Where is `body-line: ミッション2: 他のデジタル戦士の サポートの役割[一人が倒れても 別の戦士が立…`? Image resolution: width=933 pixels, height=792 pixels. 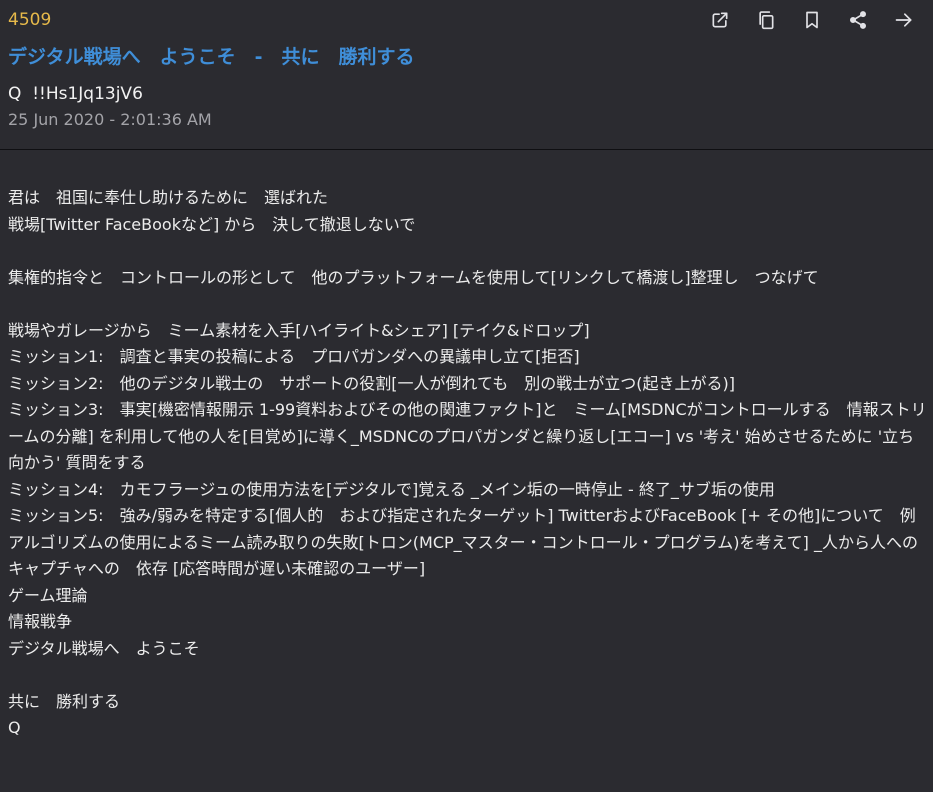
body-line: ミッション2: 他のデジタル戦士の サポートの役割[一人が倒れても 別の戦士が立… is located at coordinates (371, 383).